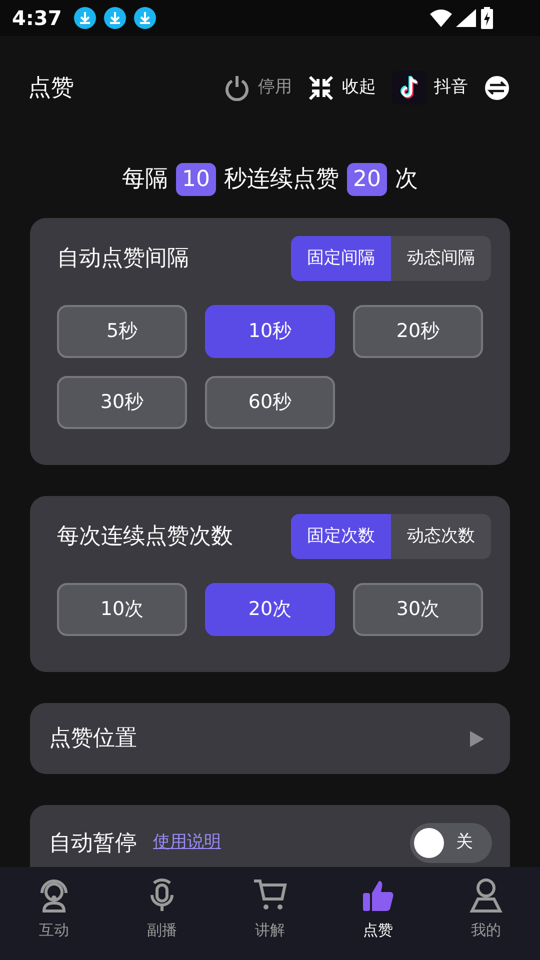 The height and width of the screenshot is (960, 540). Describe the element at coordinates (237, 88) in the screenshot. I see `power-icon` at that location.